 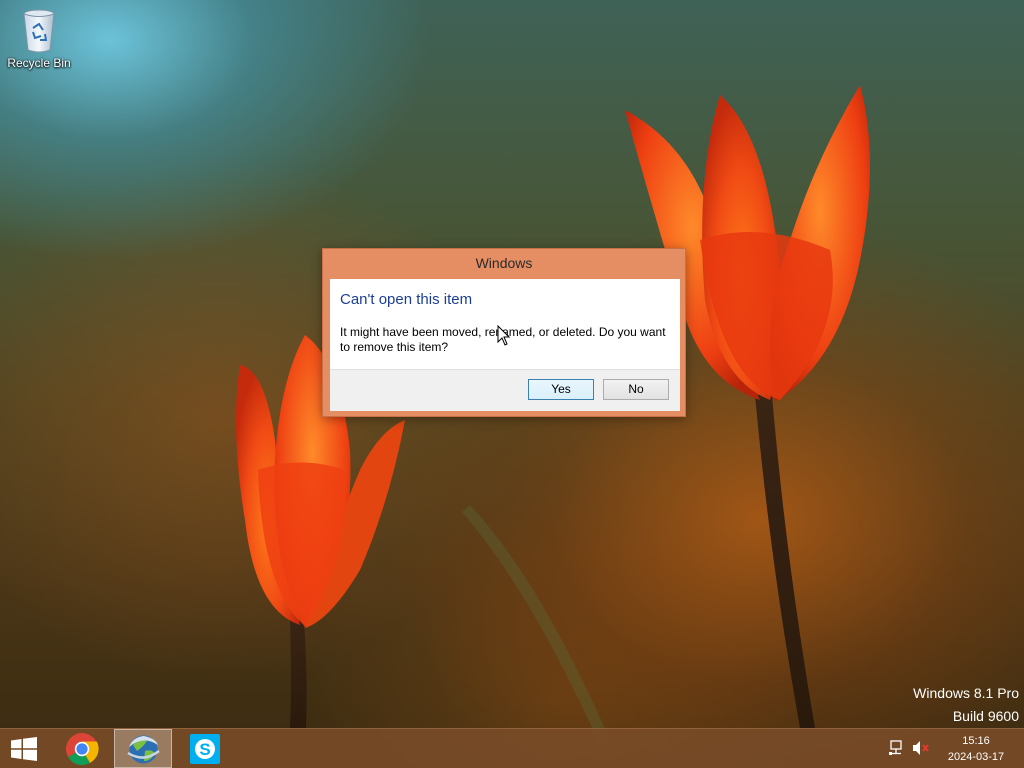 I want to click on svg-text: S, so click(x=204, y=749).